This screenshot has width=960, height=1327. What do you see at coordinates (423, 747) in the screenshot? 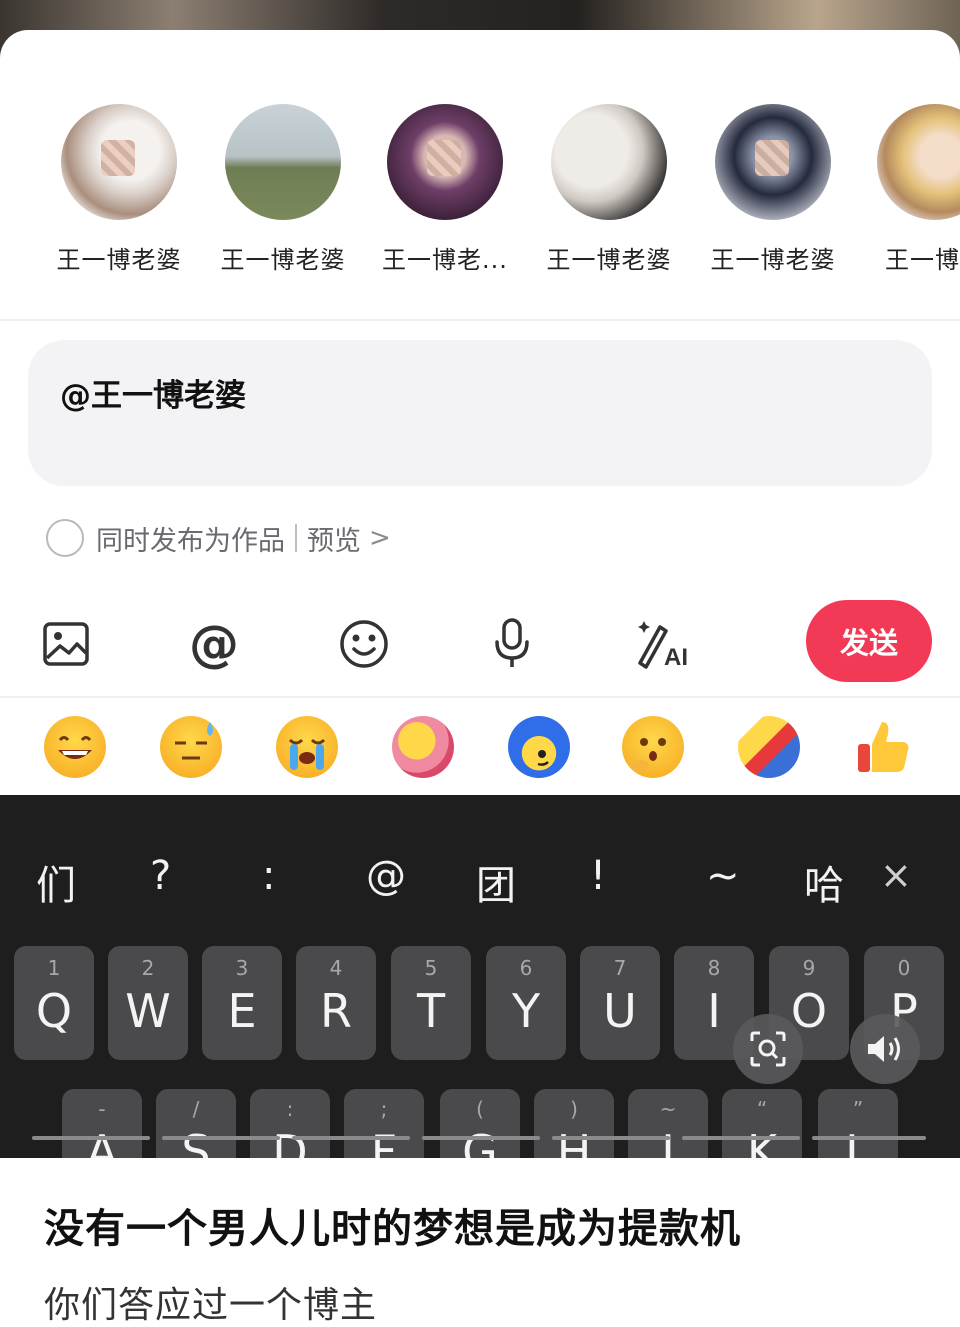
I see `hug-emoji-icon` at bounding box center [423, 747].